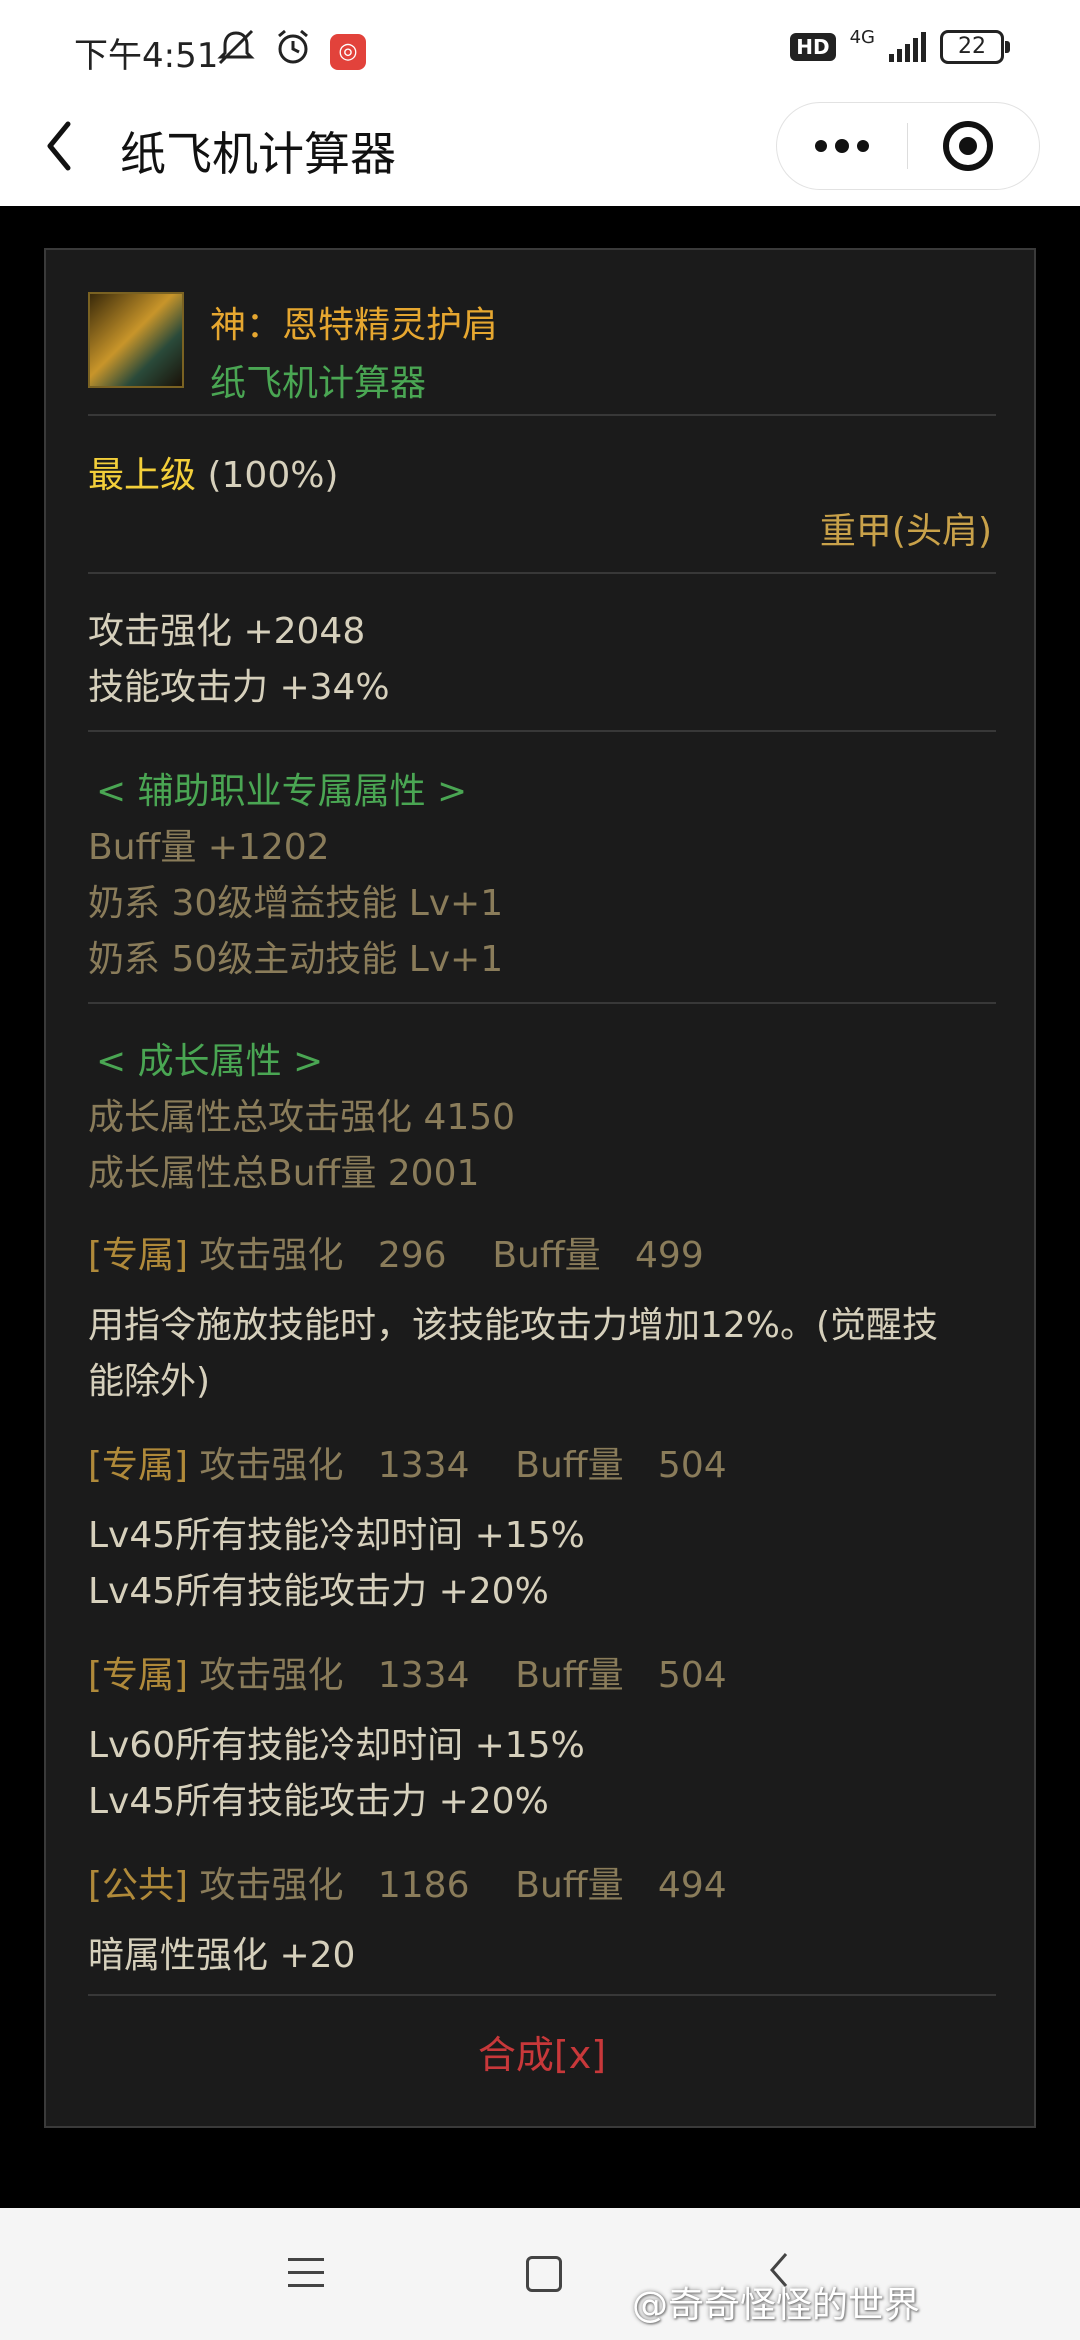  I want to click on growth-total: 成长属性总Buff量 2001, so click(284, 1173).